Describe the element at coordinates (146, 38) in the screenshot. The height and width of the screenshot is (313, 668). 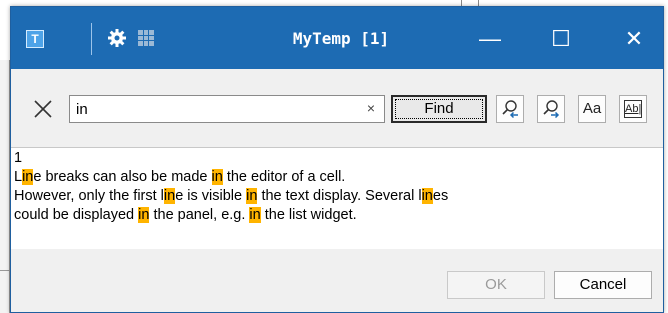
I see `grid-icon` at that location.